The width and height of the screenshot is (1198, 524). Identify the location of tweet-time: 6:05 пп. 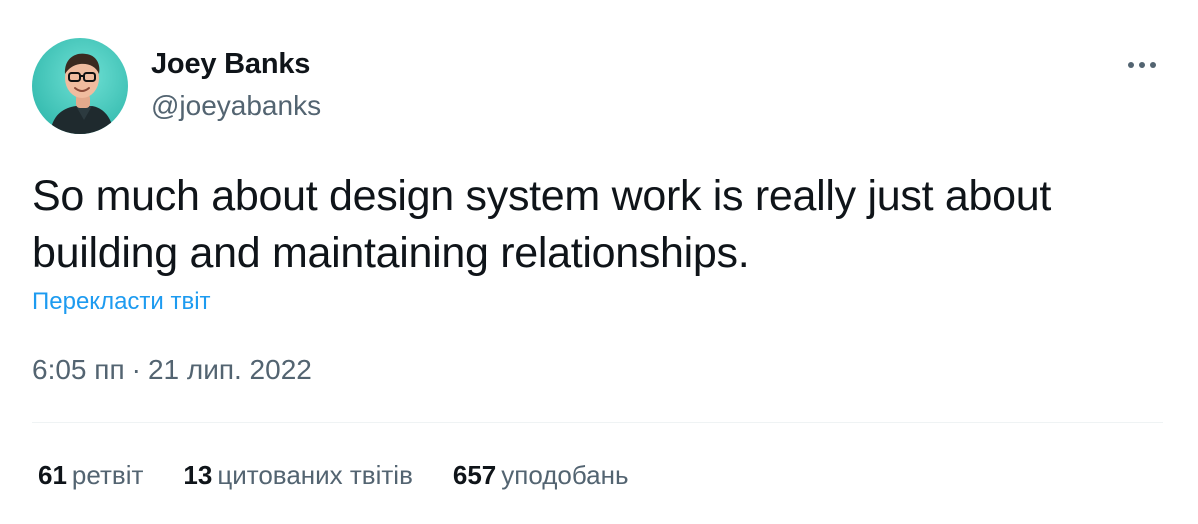
(78, 369).